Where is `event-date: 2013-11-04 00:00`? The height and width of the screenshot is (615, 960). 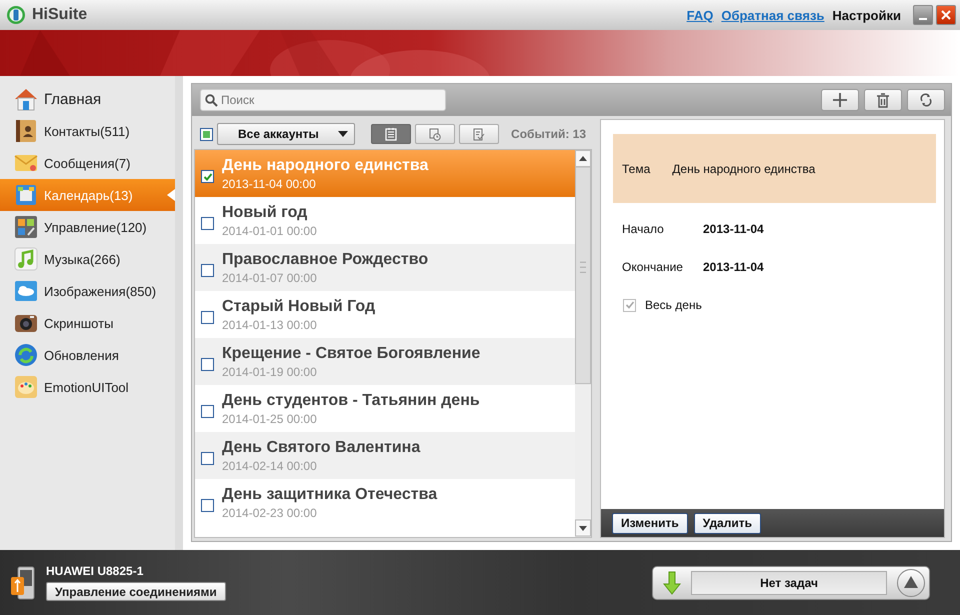 event-date: 2013-11-04 00:00 is located at coordinates (269, 183).